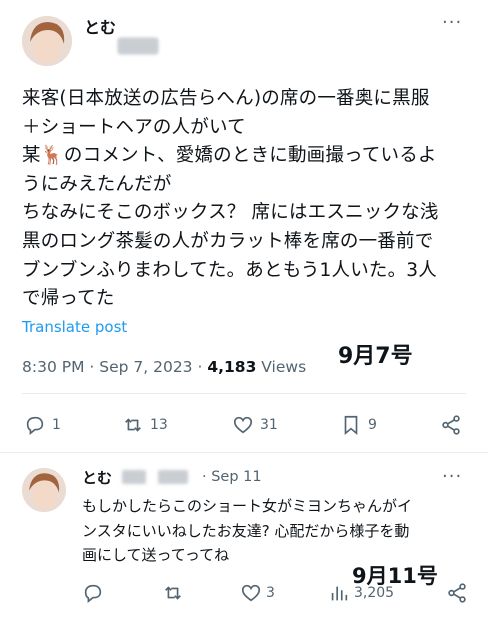 The image size is (488, 640). Describe the element at coordinates (145, 425) in the screenshot. I see `repost-button: 13` at that location.